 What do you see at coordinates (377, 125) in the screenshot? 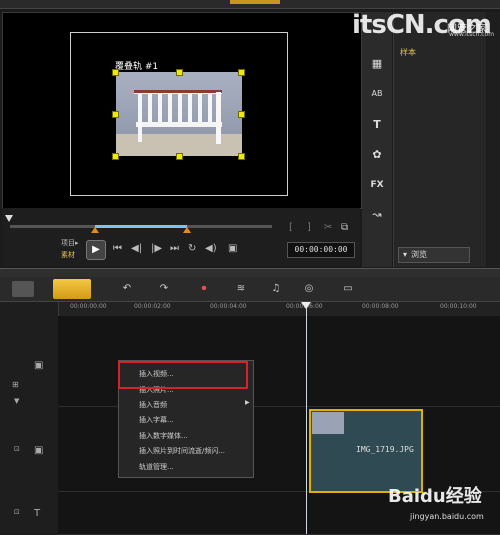
I see `title-icon: T` at bounding box center [377, 125].